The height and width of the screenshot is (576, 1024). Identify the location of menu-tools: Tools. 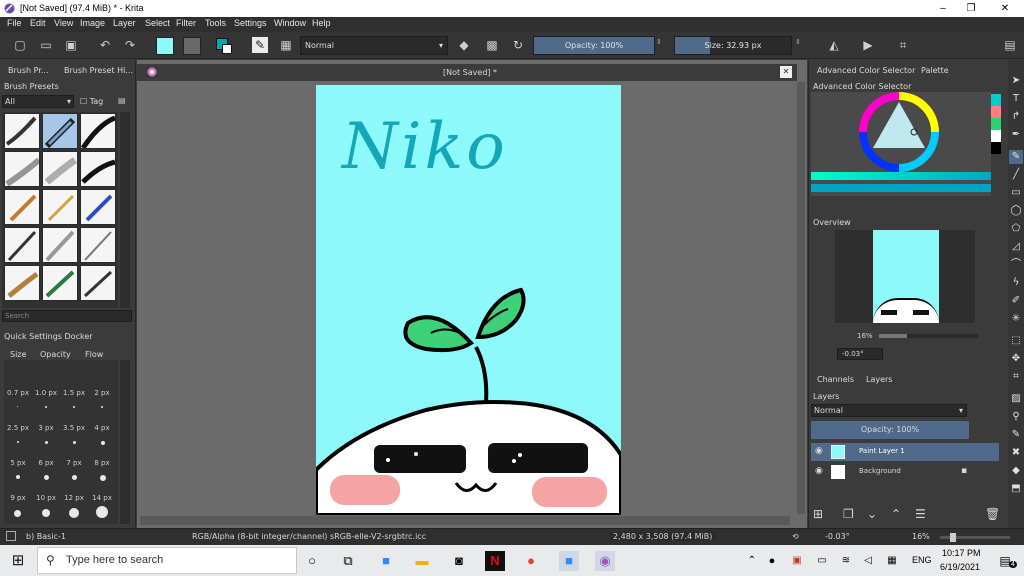
(215, 23).